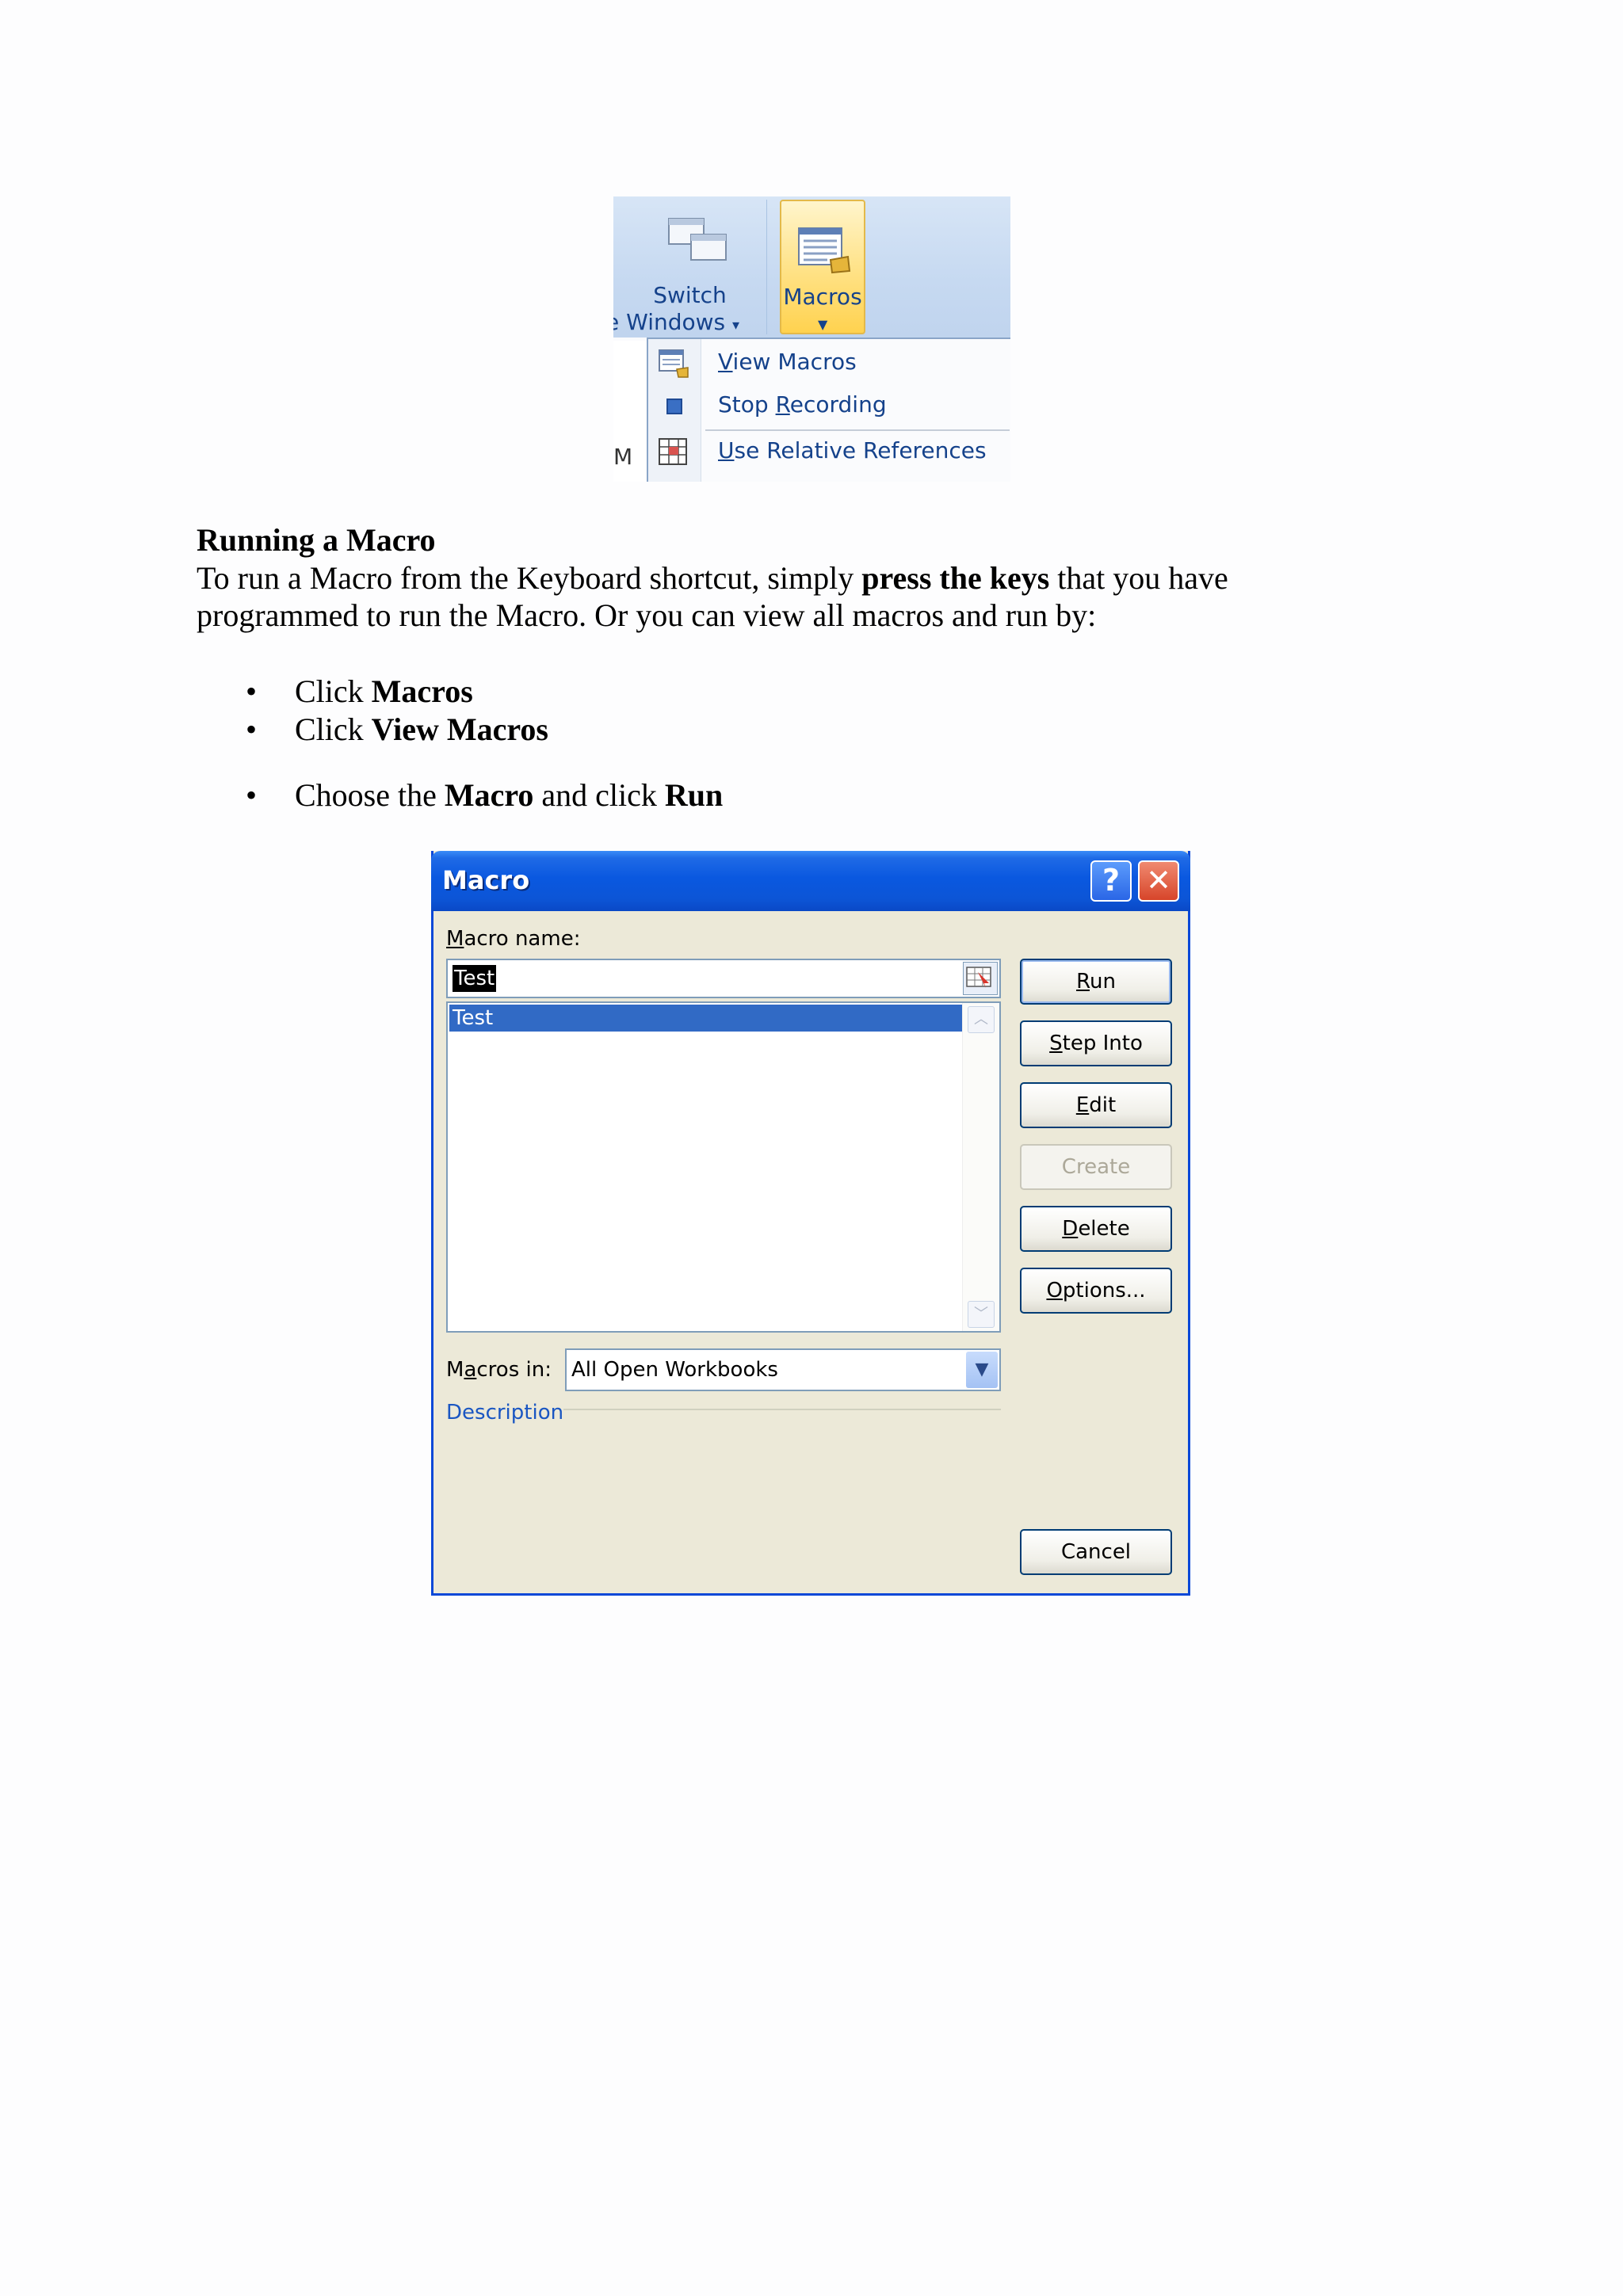 This screenshot has height=2296, width=1623. What do you see at coordinates (470, 1370) in the screenshot?
I see `label-accel: a` at bounding box center [470, 1370].